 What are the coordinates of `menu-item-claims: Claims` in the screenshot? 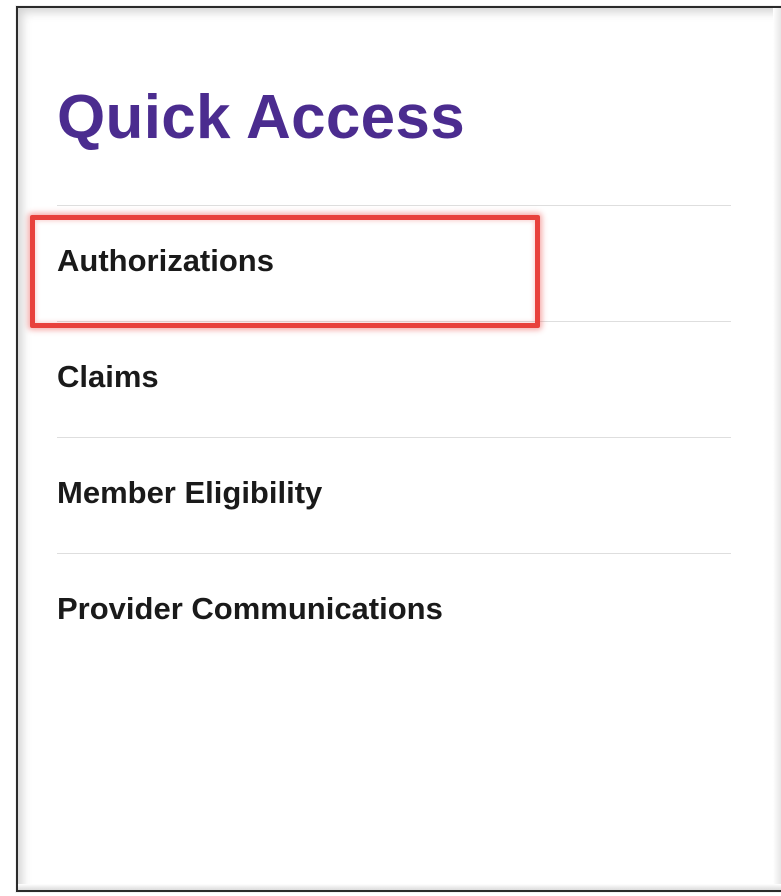 It's located at (394, 379).